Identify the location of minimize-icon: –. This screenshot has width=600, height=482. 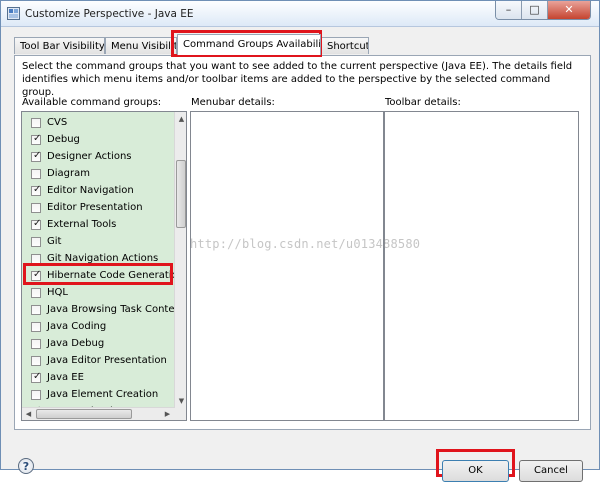
(508, 9).